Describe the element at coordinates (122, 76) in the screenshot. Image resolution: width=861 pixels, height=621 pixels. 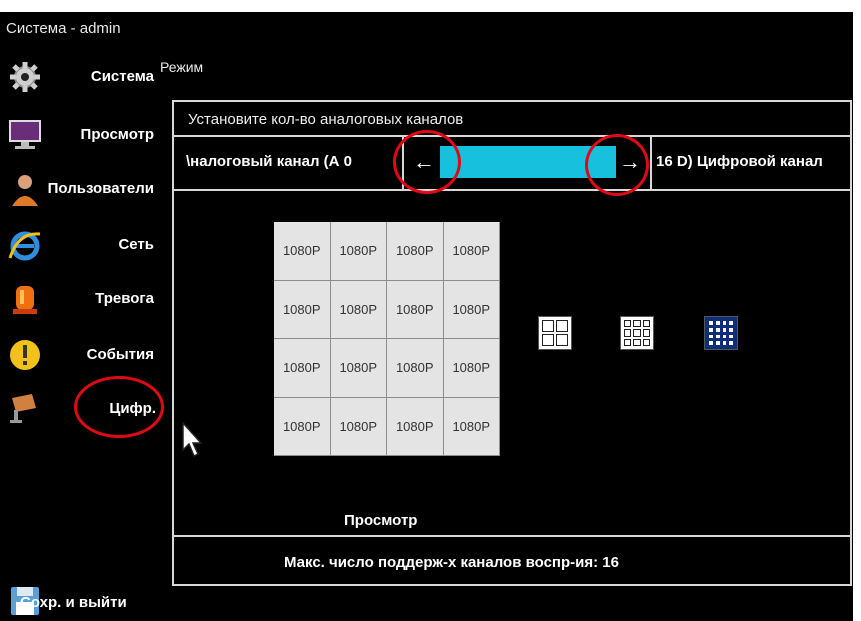
I see `sidebar-item-label: Система` at that location.